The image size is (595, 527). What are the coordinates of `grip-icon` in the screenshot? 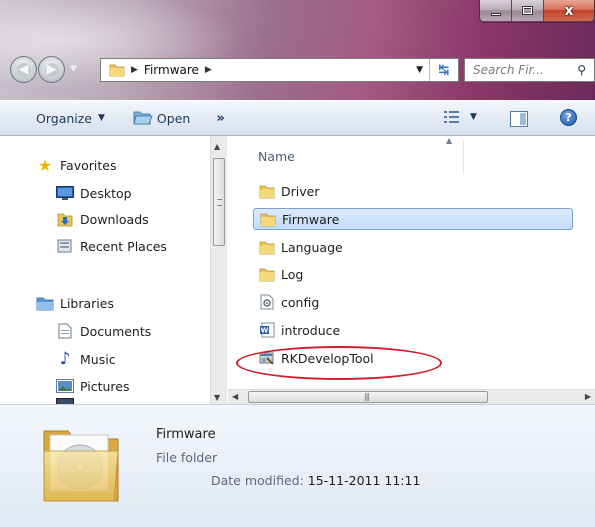 It's located at (219, 202).